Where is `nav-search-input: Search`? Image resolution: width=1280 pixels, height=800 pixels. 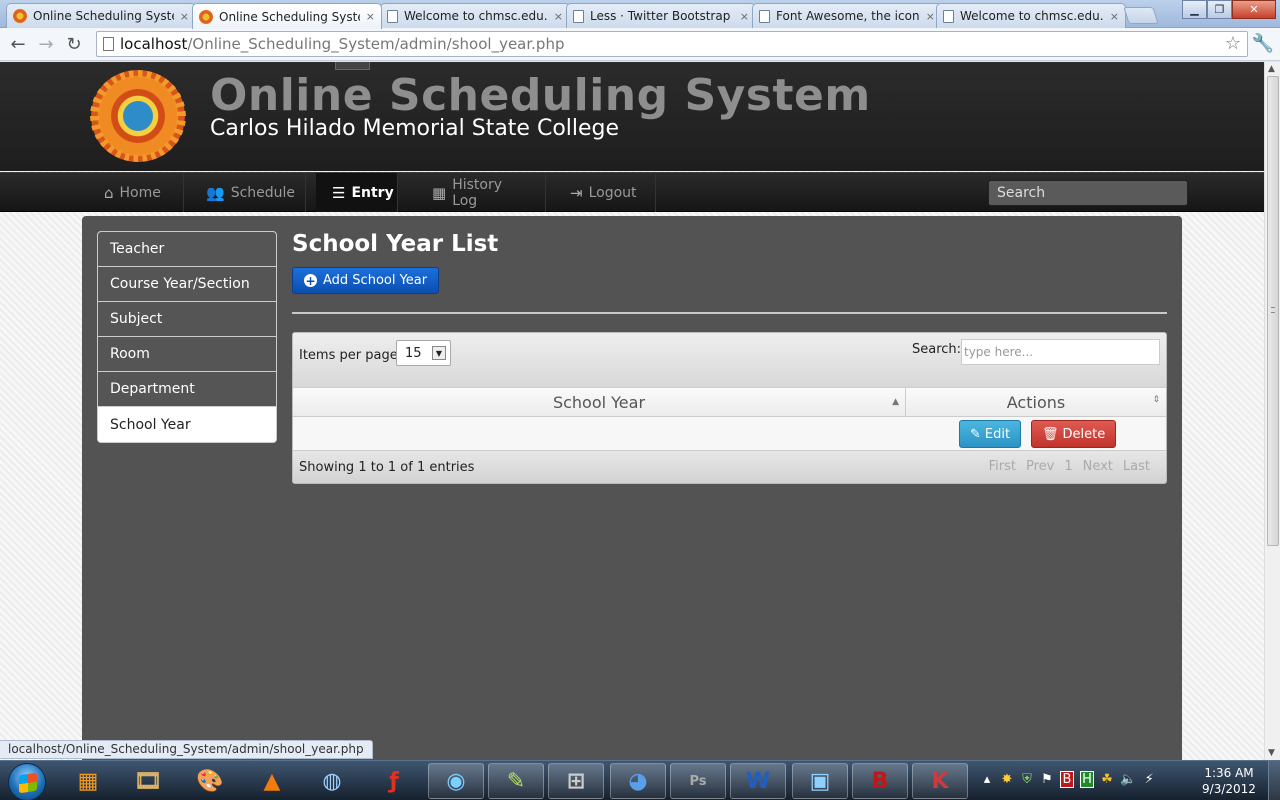 nav-search-input: Search is located at coordinates (1088, 193).